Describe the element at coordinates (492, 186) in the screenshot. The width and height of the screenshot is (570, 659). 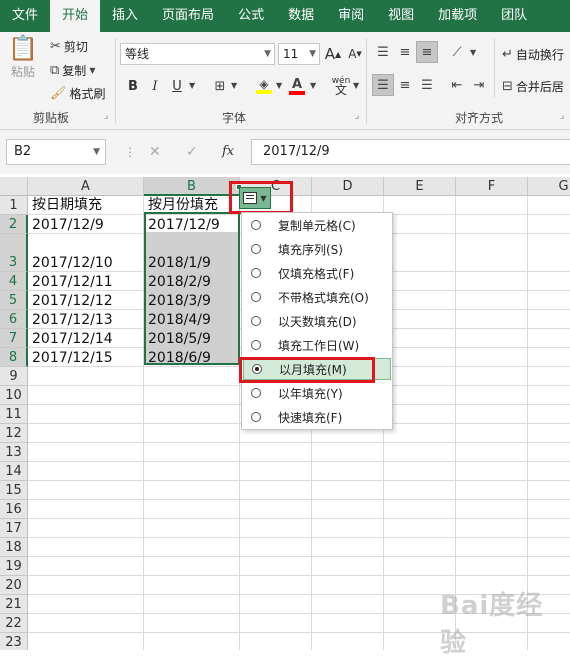
I see `column-header-f: F` at that location.